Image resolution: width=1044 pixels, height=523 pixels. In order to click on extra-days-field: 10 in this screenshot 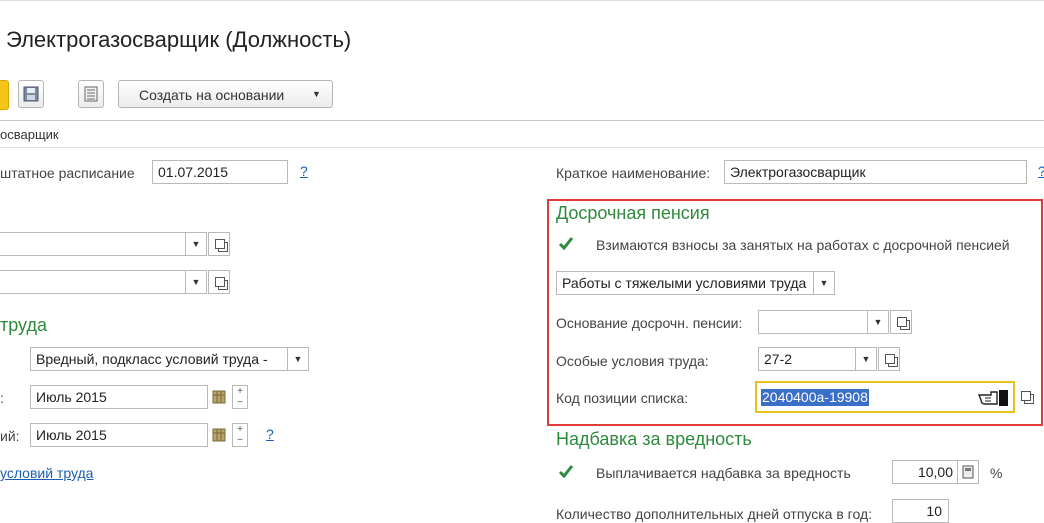, I will do `click(920, 511)`.